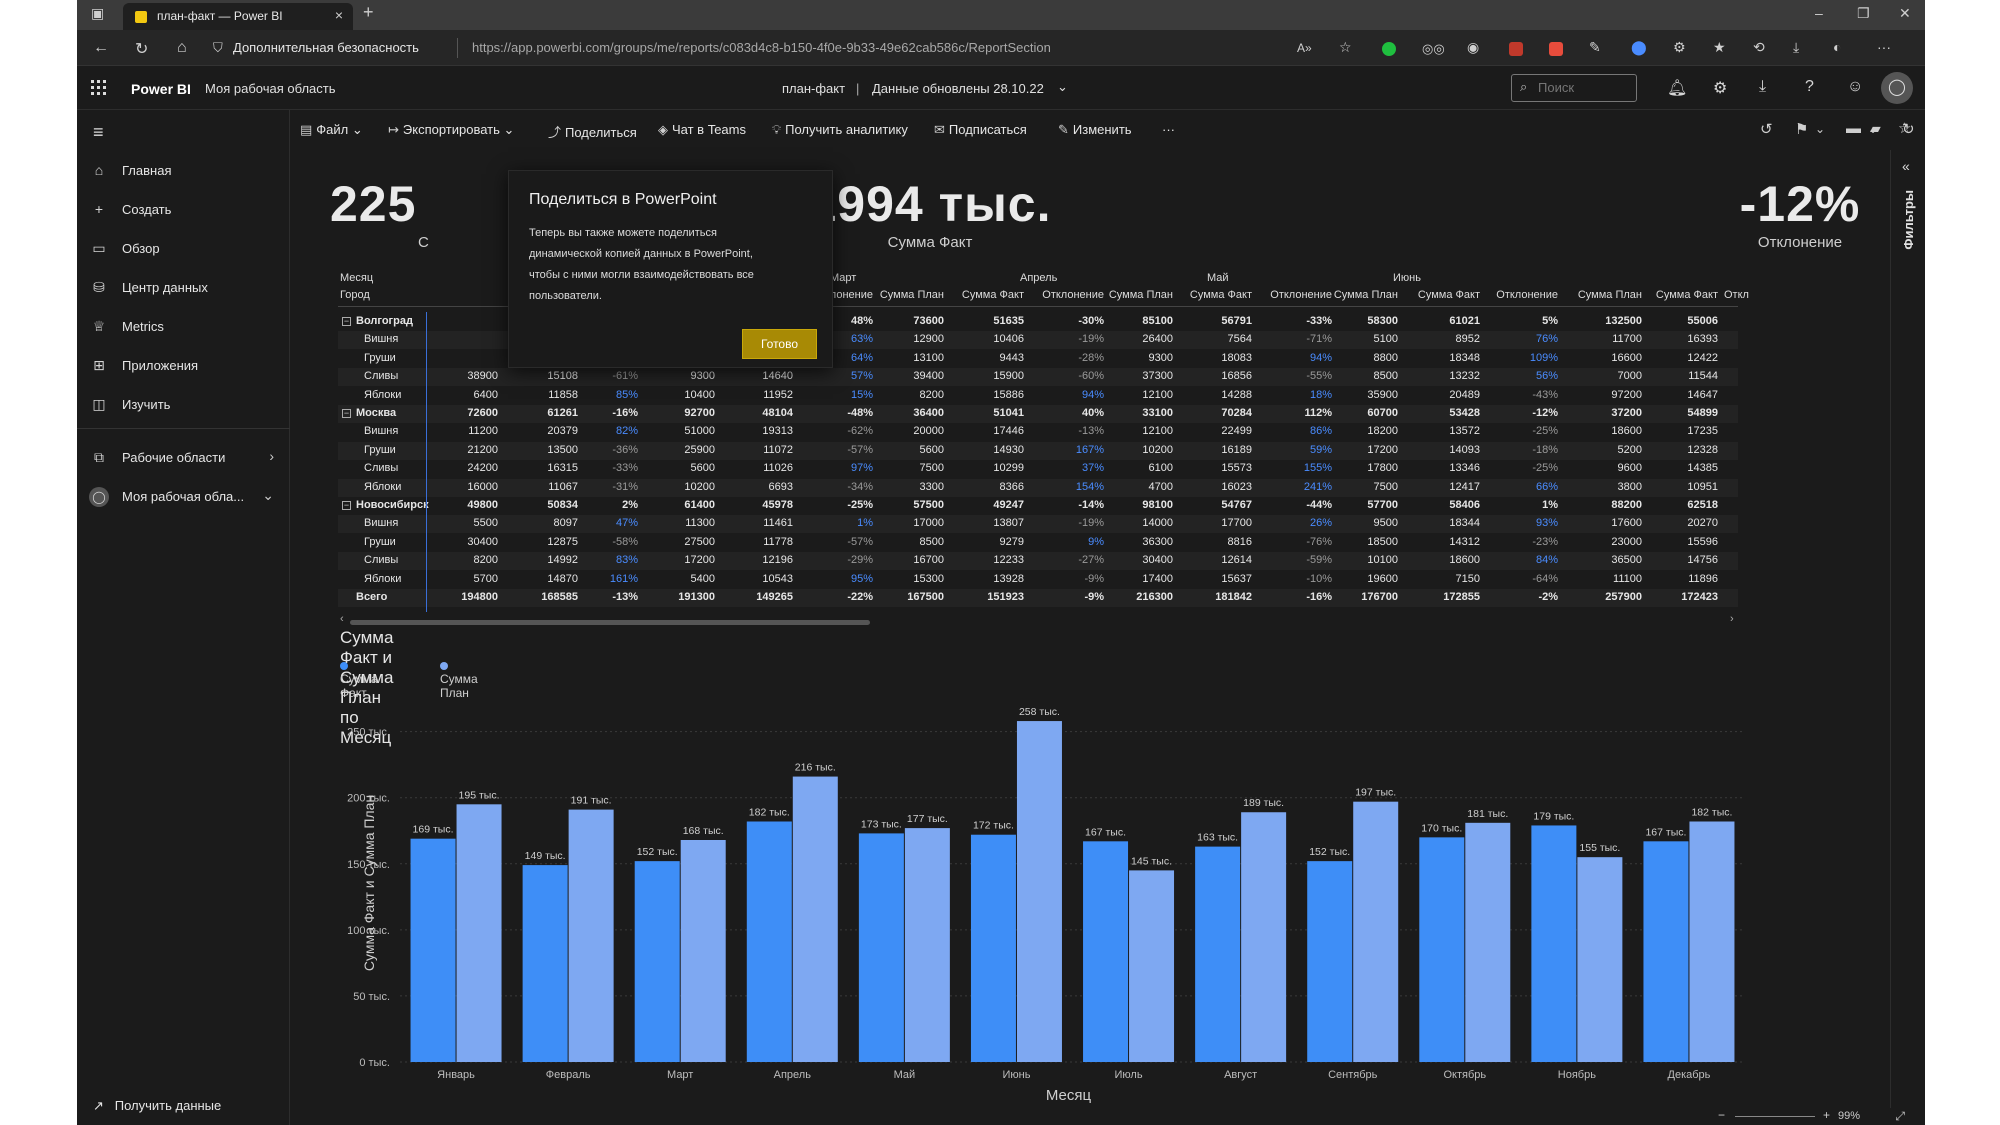 The width and height of the screenshot is (2000, 1125). I want to click on teams-icon: ◈, so click(663, 129).